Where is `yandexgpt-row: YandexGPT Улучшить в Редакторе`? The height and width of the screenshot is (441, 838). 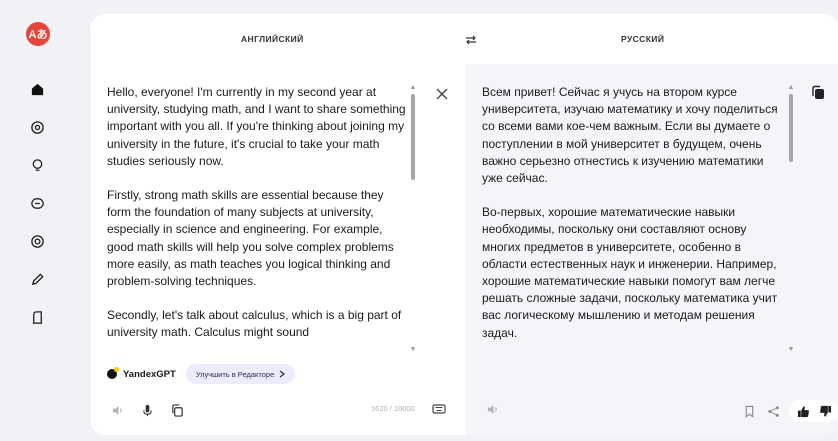 yandexgpt-row: YandexGPT Улучшить в Редакторе is located at coordinates (201, 374).